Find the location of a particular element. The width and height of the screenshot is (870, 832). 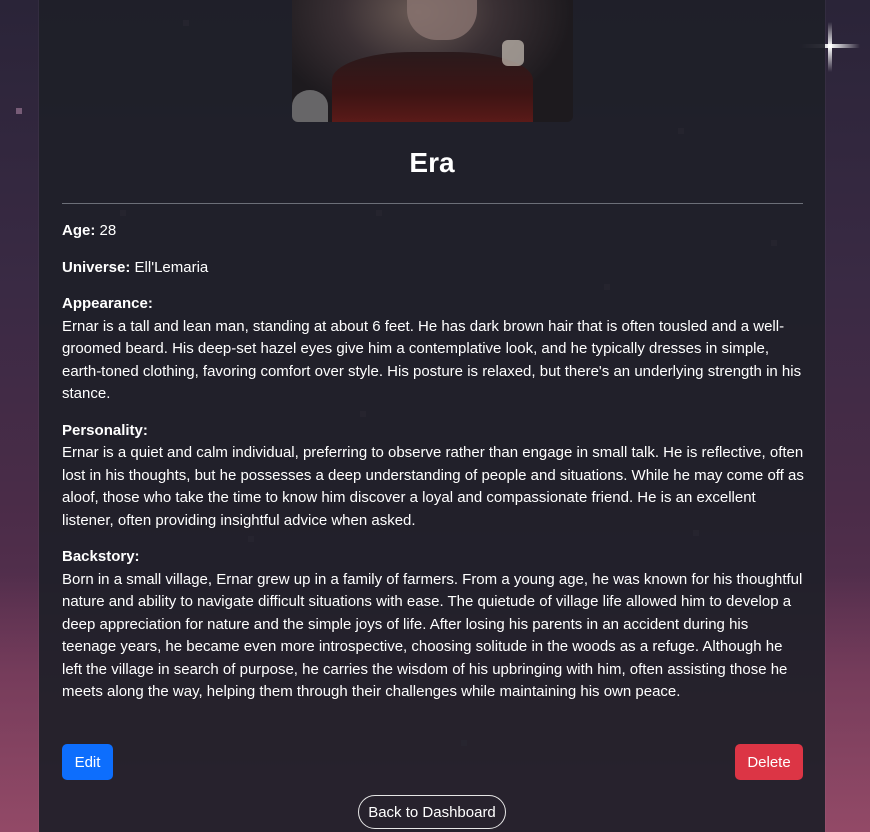

age-label: Age: is located at coordinates (79, 230).